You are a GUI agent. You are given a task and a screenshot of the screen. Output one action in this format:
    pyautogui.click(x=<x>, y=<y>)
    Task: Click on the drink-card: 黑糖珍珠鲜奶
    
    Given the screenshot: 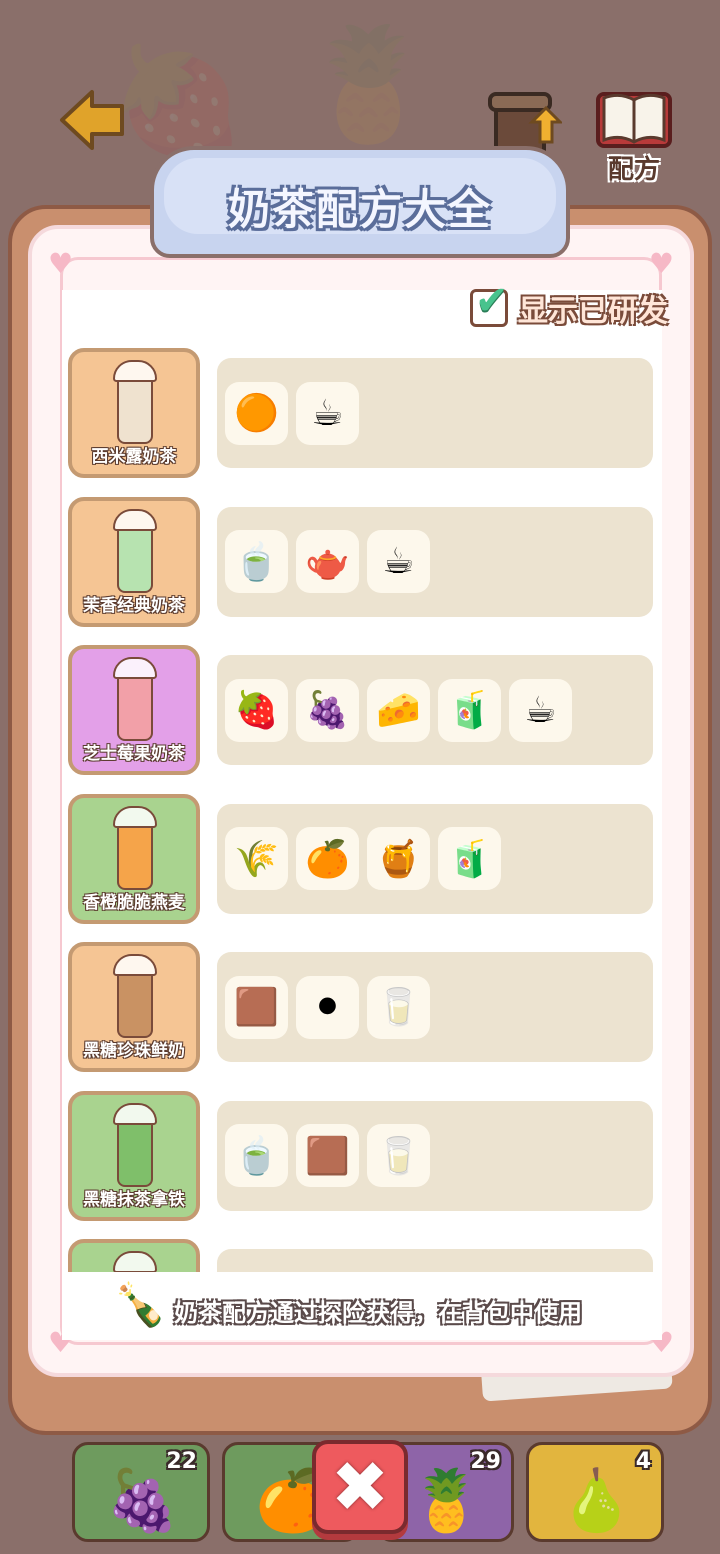 What is the action you would take?
    pyautogui.click(x=134, y=1007)
    